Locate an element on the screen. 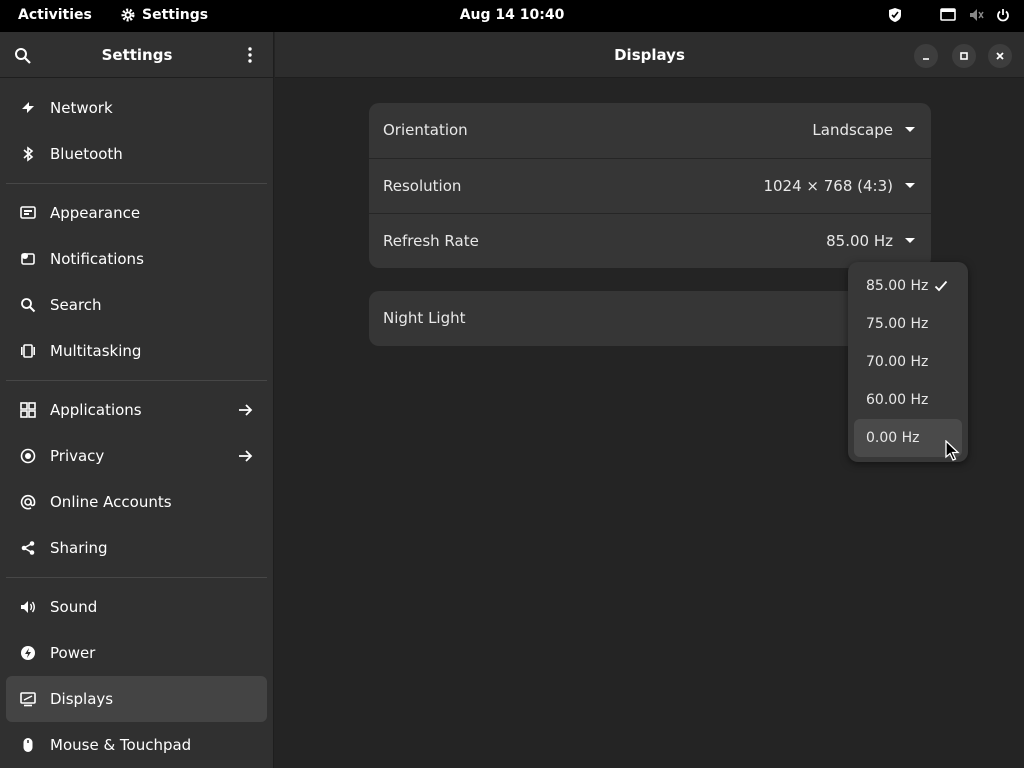 The height and width of the screenshot is (768, 1024). sidebar-item-label: Appearance is located at coordinates (95, 213).